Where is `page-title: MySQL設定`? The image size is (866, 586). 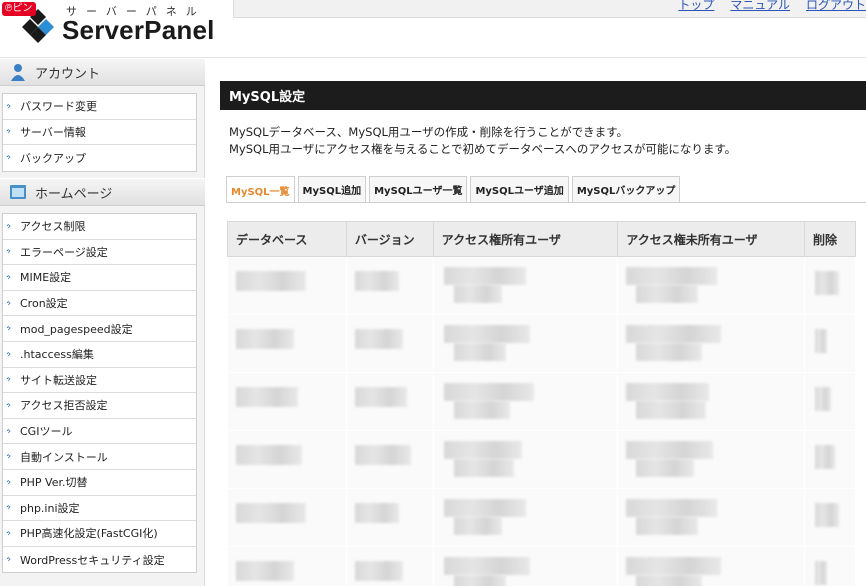
page-title: MySQL設定 is located at coordinates (543, 95).